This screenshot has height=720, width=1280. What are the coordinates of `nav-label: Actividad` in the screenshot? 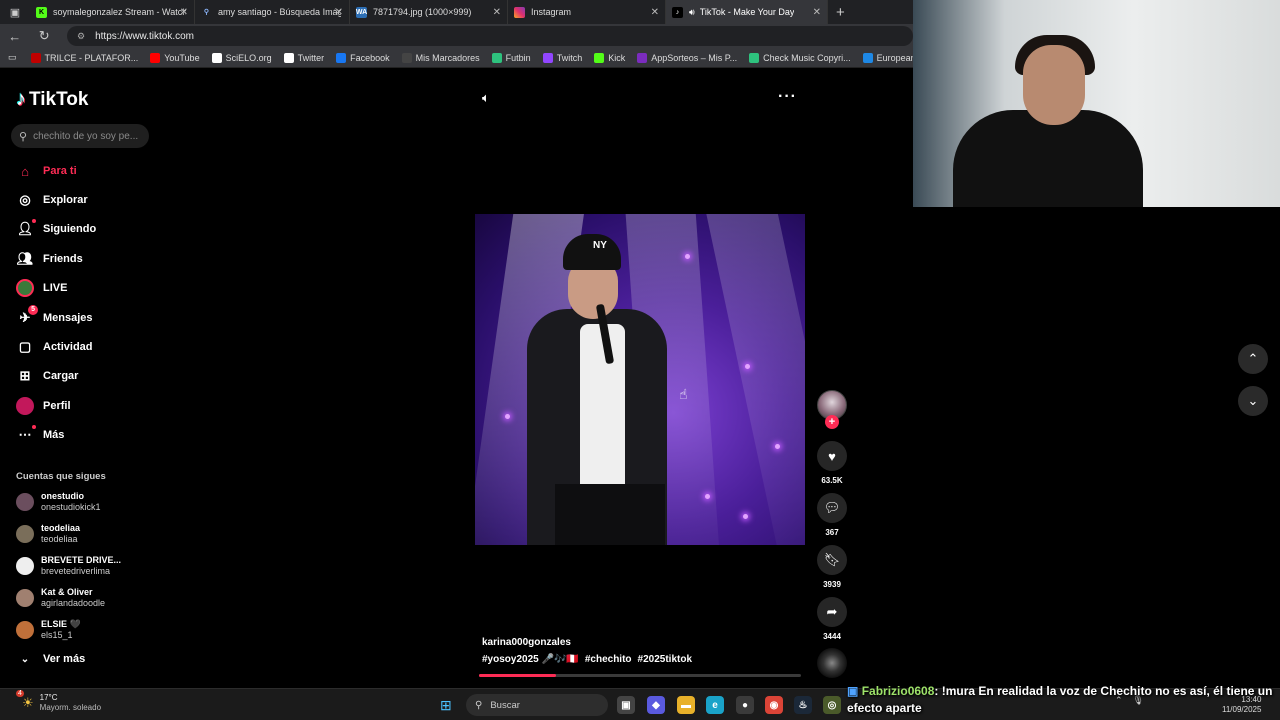 It's located at (68, 347).